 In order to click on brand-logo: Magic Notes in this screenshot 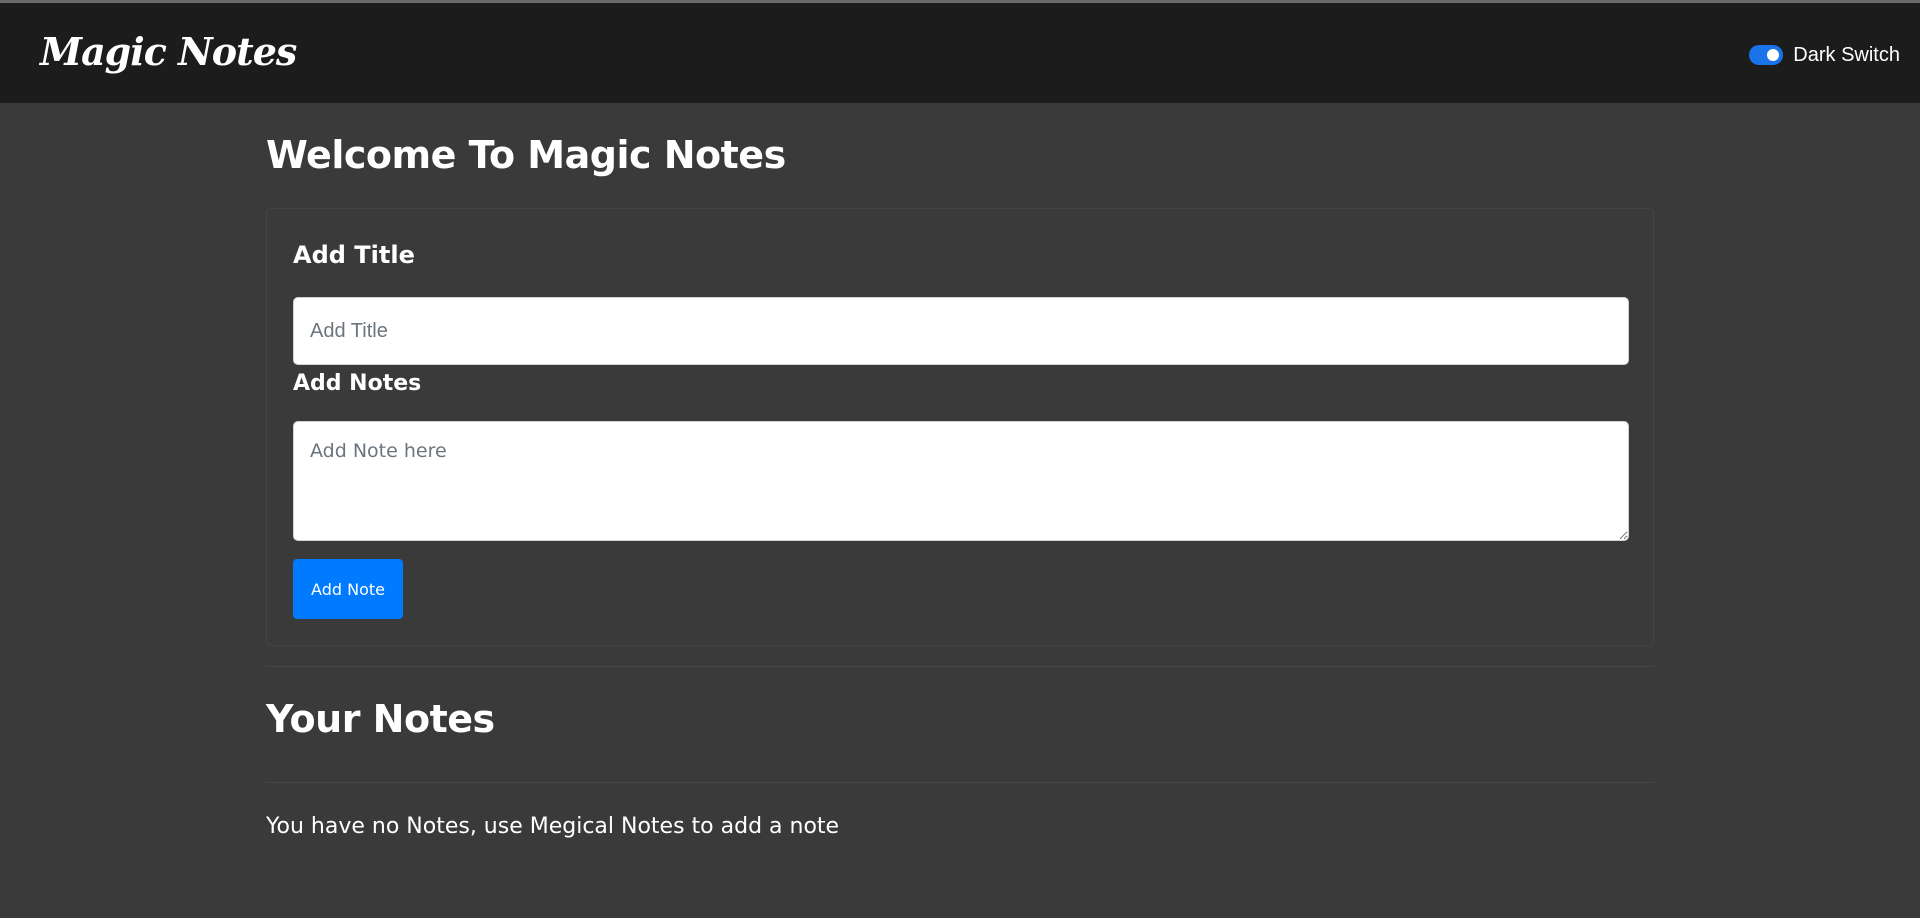, I will do `click(168, 52)`.